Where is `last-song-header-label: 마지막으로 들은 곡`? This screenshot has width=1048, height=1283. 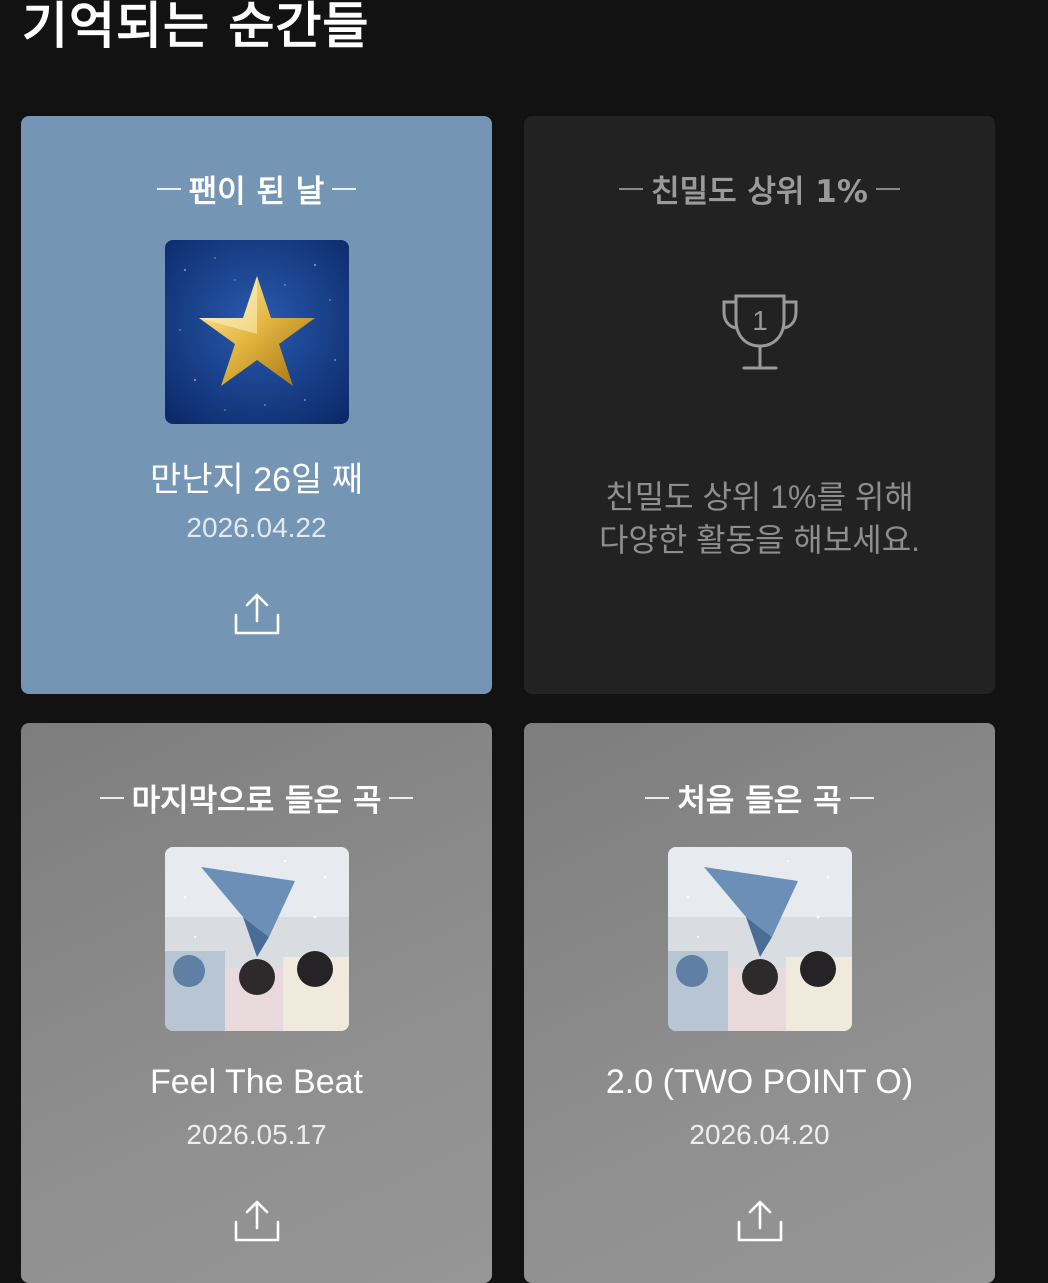 last-song-header-label: 마지막으로 들은 곡 is located at coordinates (256, 801).